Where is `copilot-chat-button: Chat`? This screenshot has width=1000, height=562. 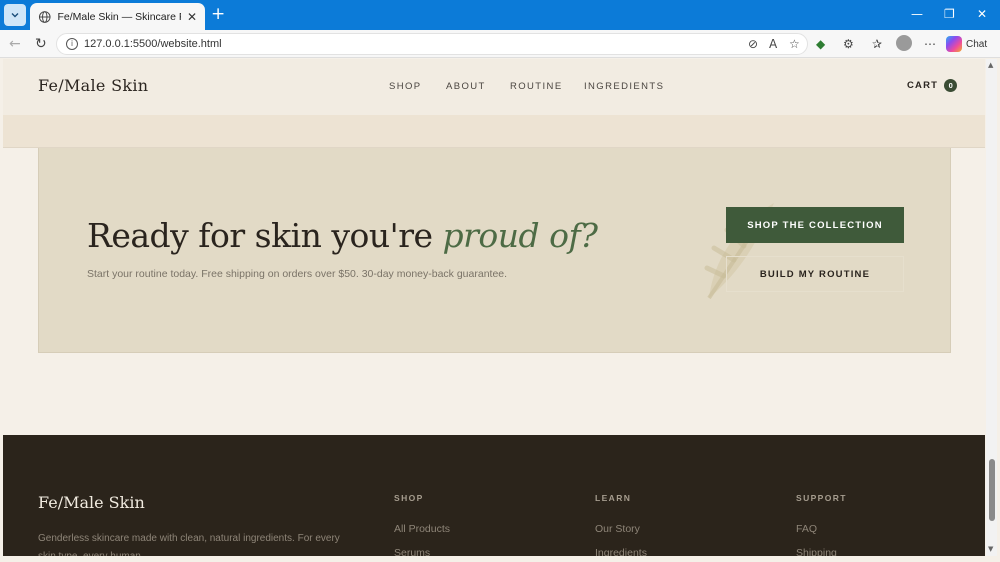
copilot-chat-button: Chat is located at coordinates (966, 44).